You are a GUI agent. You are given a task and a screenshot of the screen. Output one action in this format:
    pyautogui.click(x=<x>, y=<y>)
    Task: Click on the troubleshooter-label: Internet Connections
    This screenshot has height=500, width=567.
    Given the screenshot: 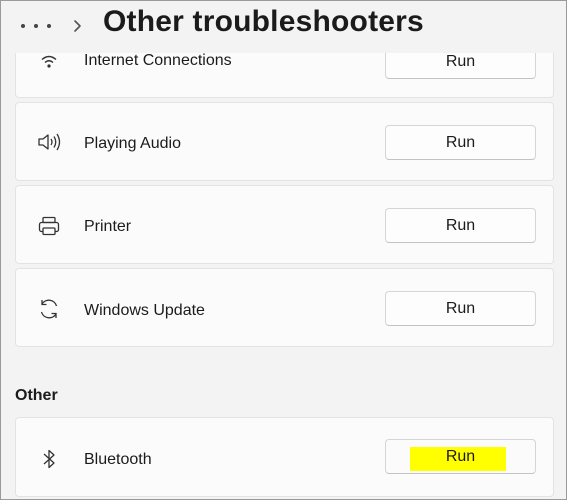 What is the action you would take?
    pyautogui.click(x=158, y=60)
    